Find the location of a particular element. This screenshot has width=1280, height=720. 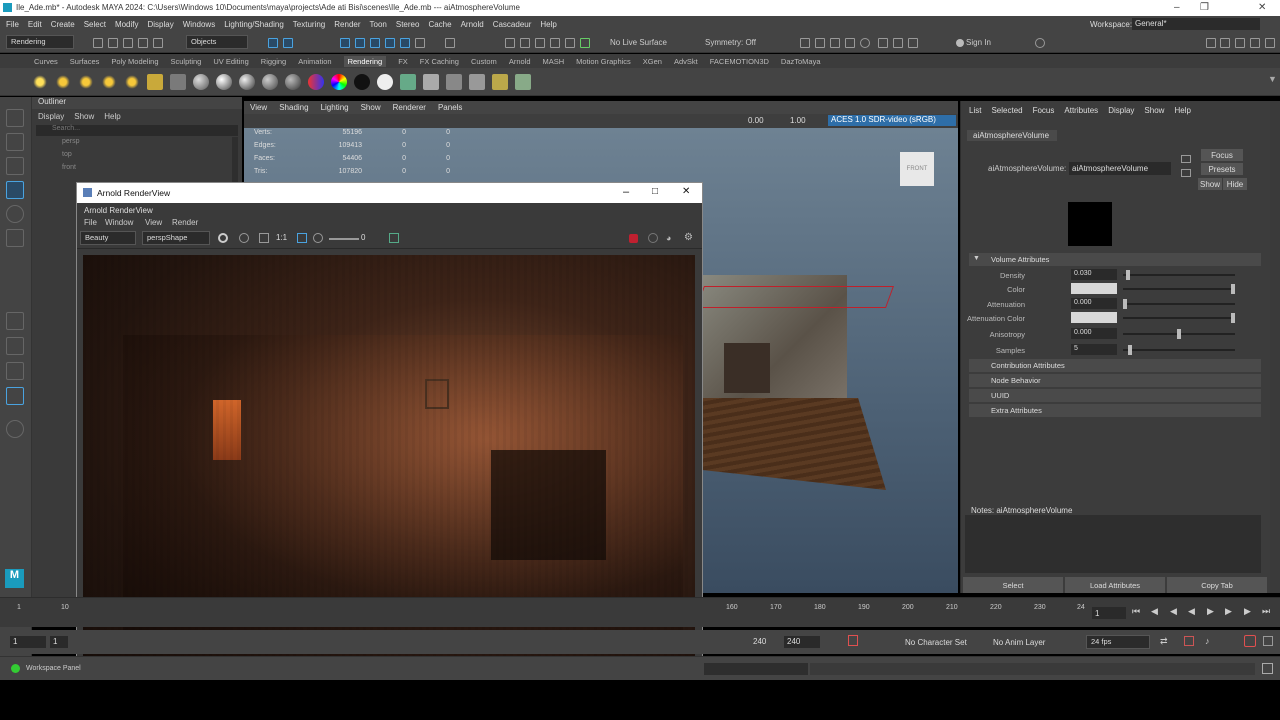

refresh-render-icon is located at coordinates (223, 238).